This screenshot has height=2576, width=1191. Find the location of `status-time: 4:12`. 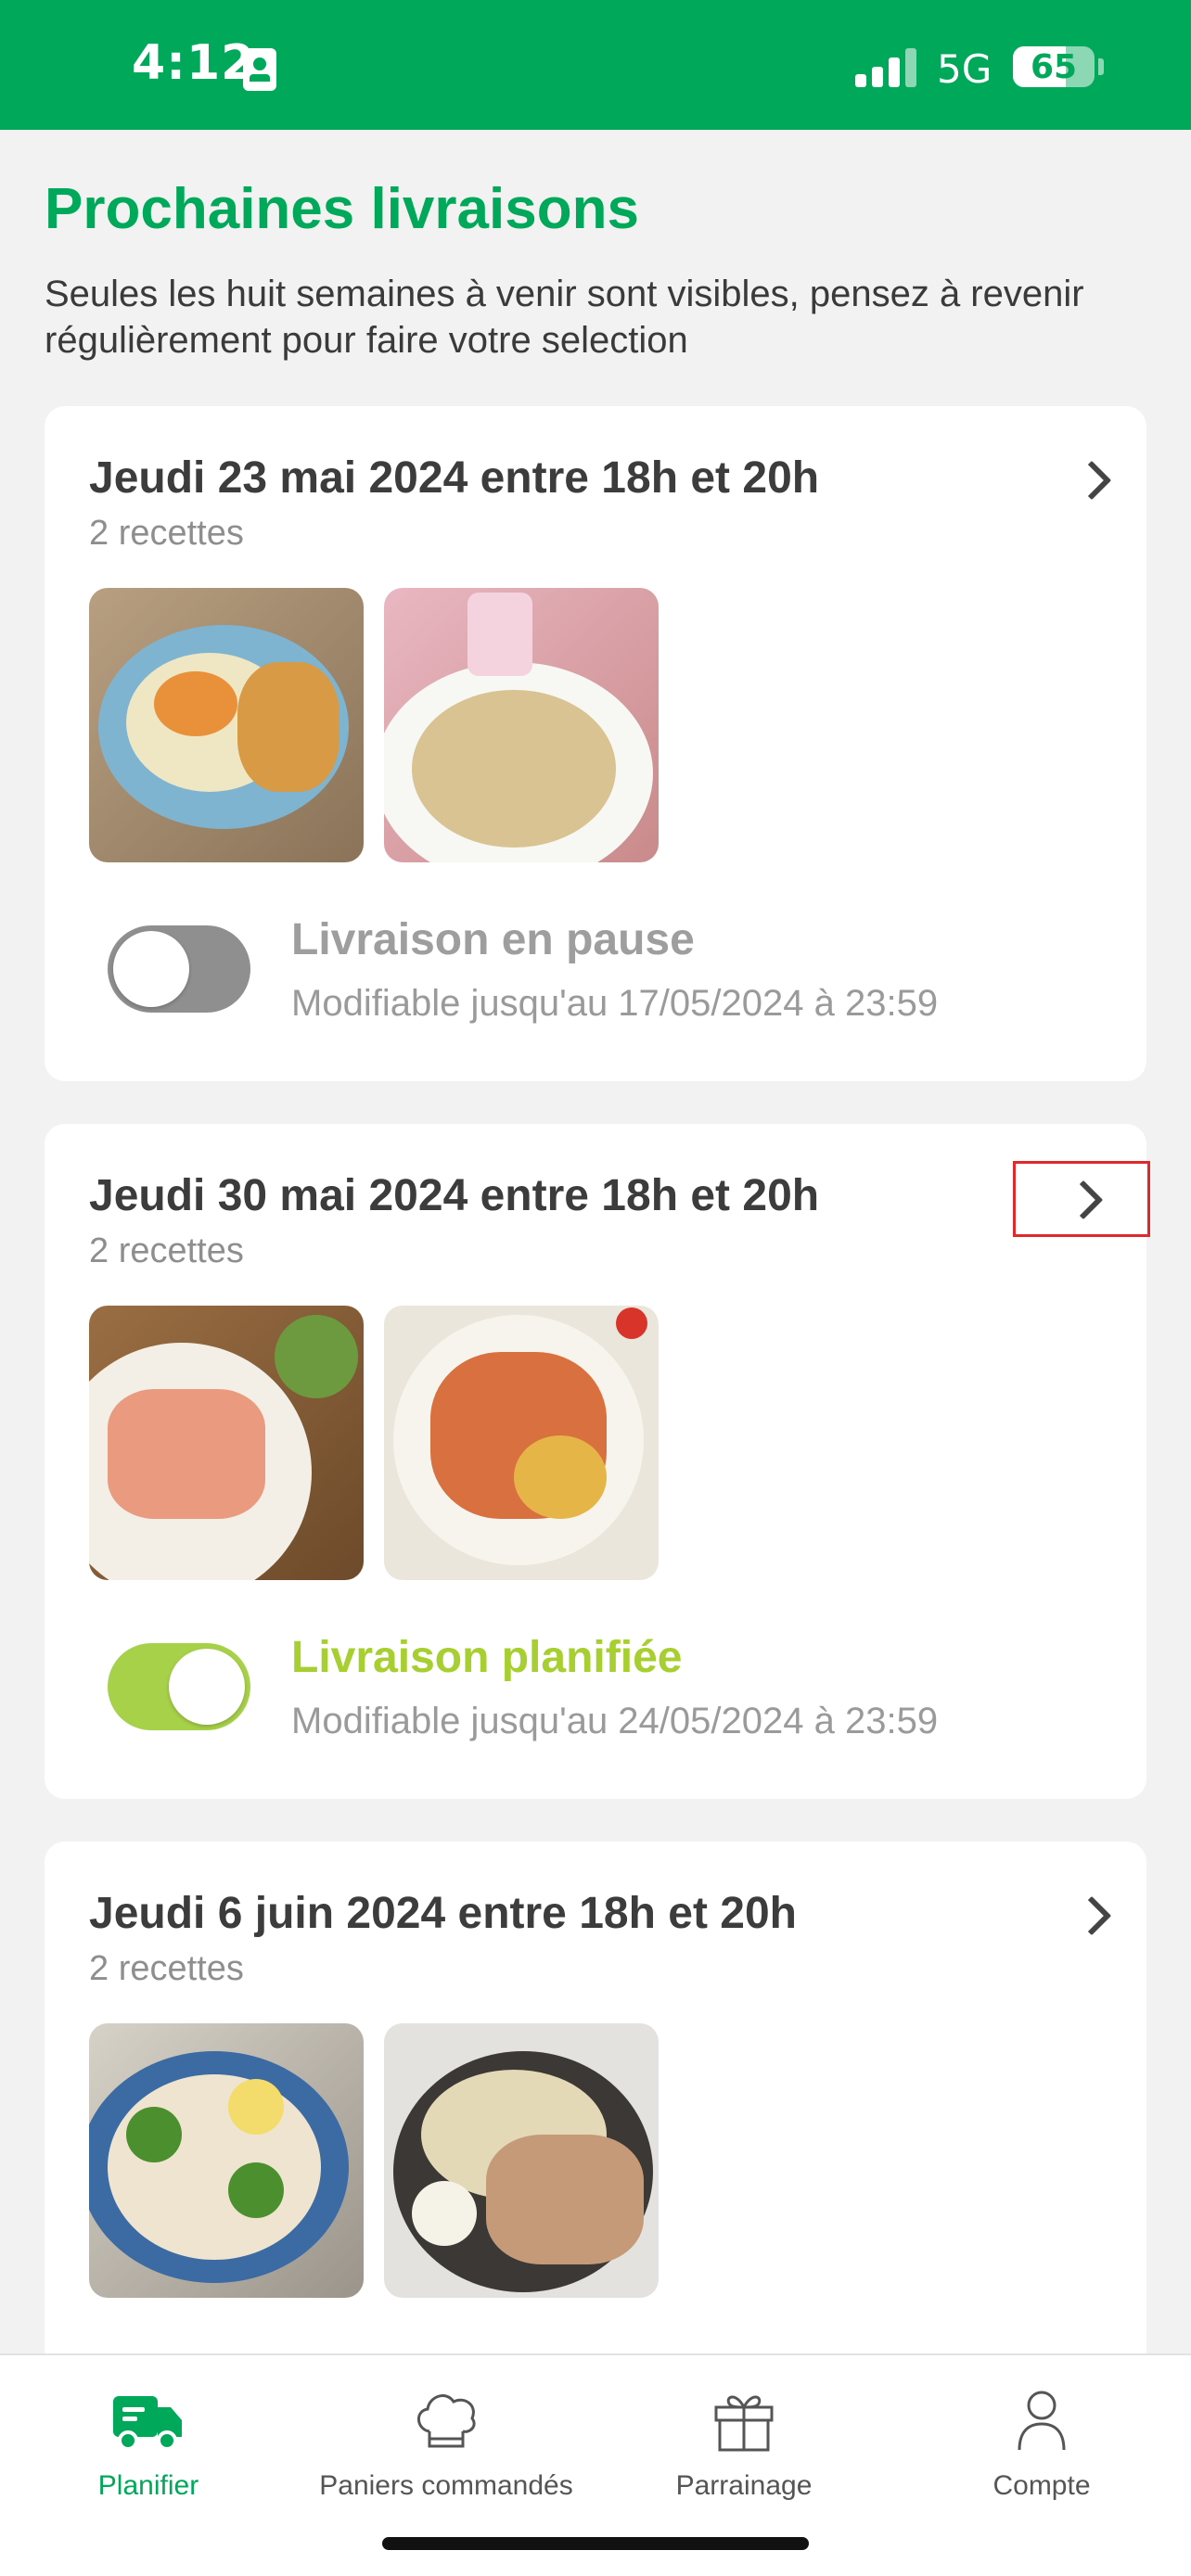

status-time: 4:12 is located at coordinates (194, 63).